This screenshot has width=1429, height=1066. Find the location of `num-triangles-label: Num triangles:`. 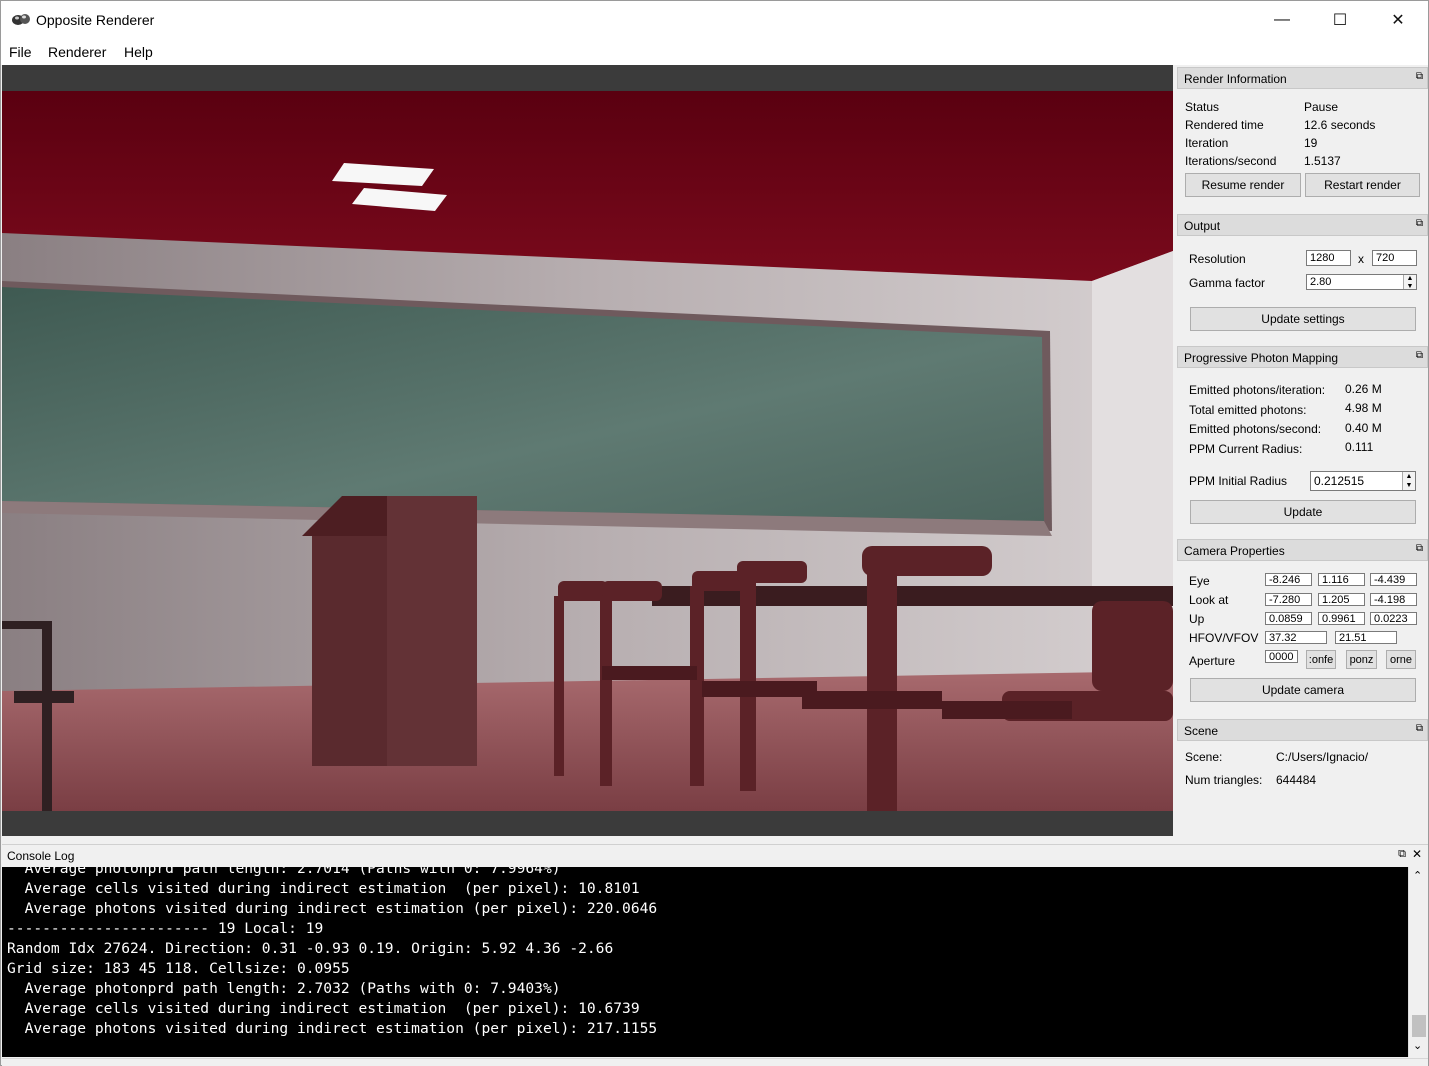

num-triangles-label: Num triangles: is located at coordinates (1224, 780).